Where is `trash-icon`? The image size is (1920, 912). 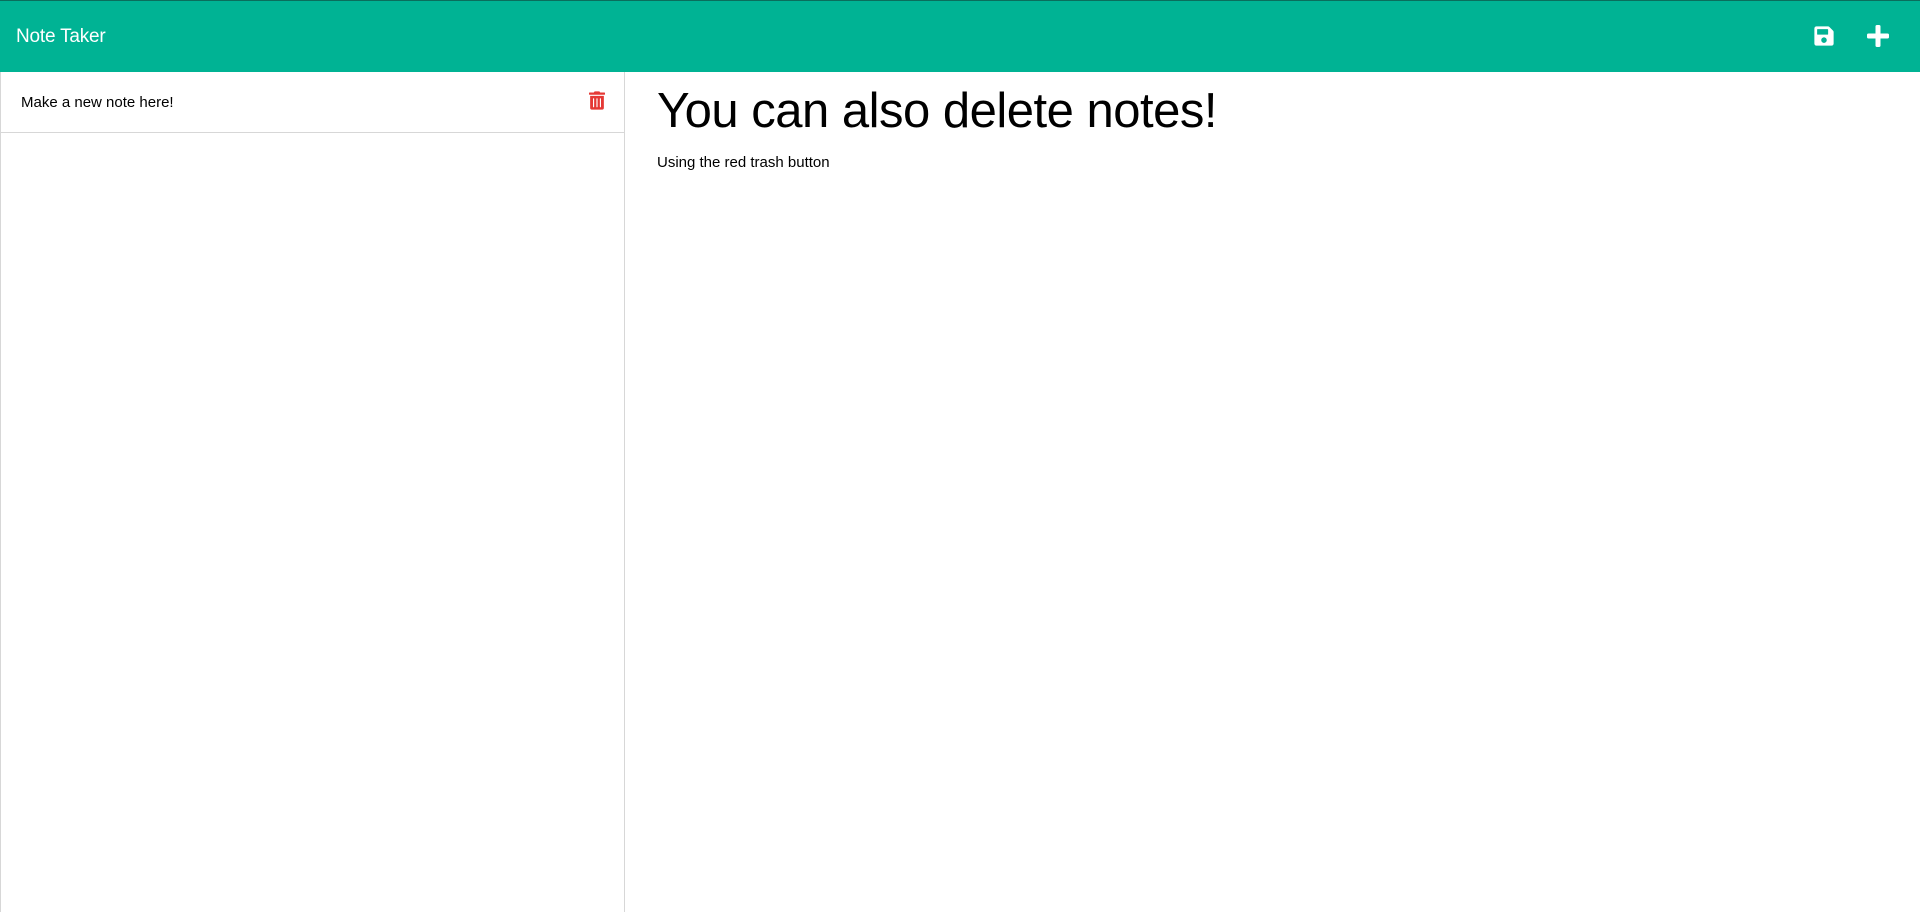
trash-icon is located at coordinates (597, 100).